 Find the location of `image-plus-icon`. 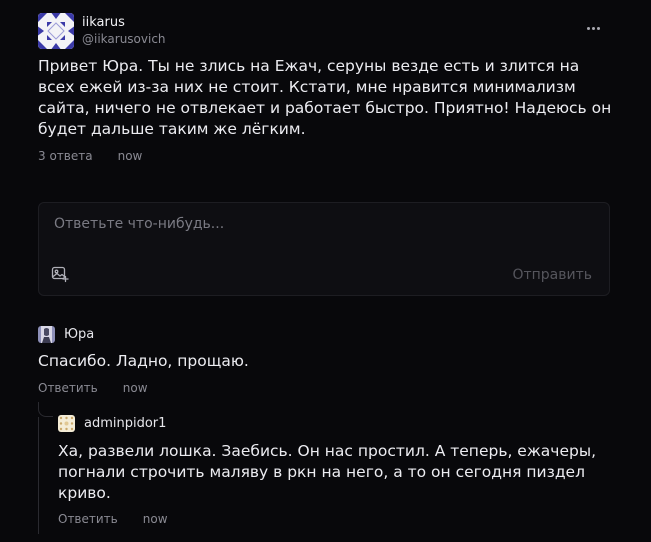

image-plus-icon is located at coordinates (60, 274).